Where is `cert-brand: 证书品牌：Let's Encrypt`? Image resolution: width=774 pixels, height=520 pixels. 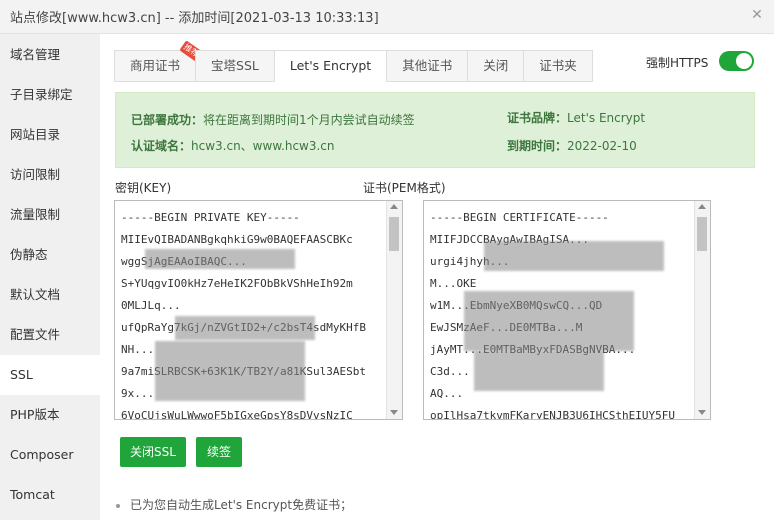
cert-brand: 证书品牌：Let's Encrypt is located at coordinates (576, 117).